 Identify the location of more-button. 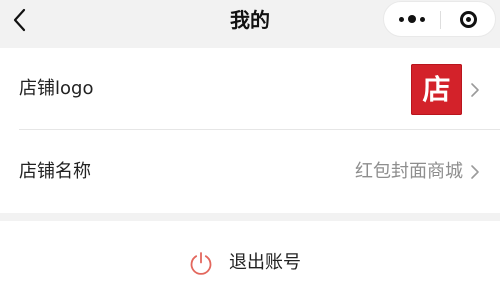
(412, 19).